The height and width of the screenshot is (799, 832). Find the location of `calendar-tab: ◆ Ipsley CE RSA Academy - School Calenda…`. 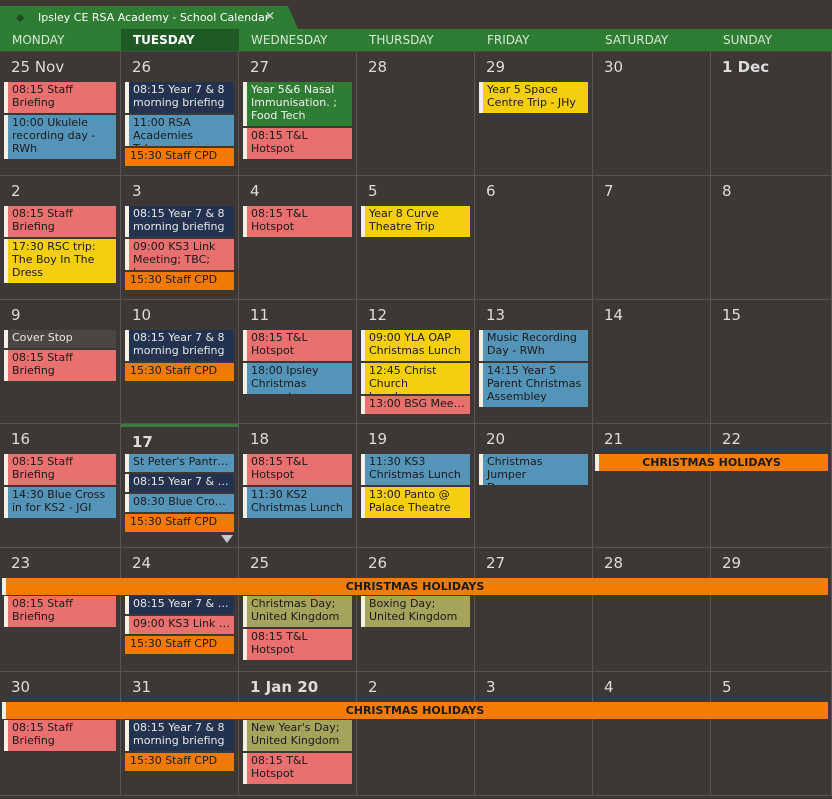

calendar-tab: ◆ Ipsley CE RSA Academy - School Calenda… is located at coordinates (149, 17).